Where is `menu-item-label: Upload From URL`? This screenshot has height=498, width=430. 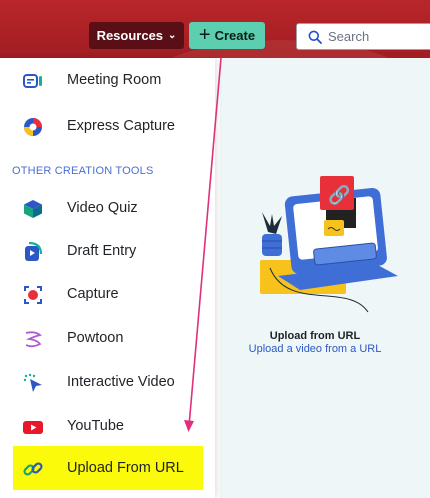 menu-item-label: Upload From URL is located at coordinates (125, 468).